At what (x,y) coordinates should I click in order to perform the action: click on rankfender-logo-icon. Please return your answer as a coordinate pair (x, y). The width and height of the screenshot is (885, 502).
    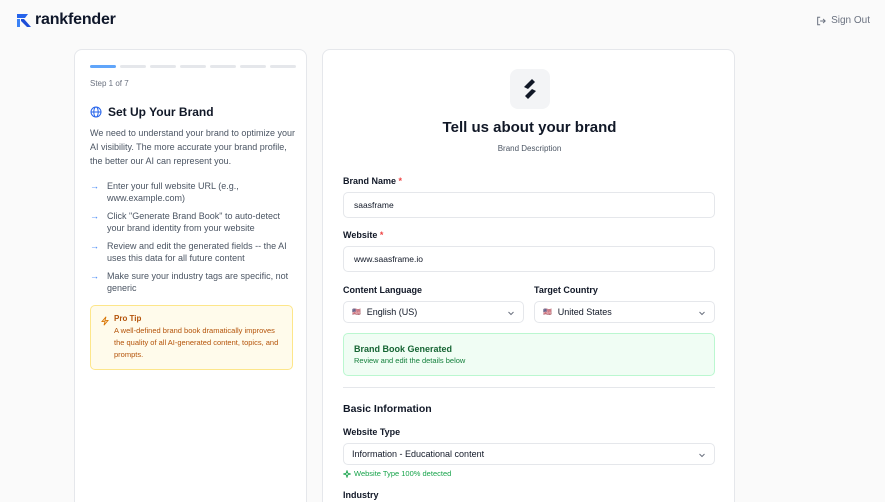
    Looking at the image, I should click on (24, 20).